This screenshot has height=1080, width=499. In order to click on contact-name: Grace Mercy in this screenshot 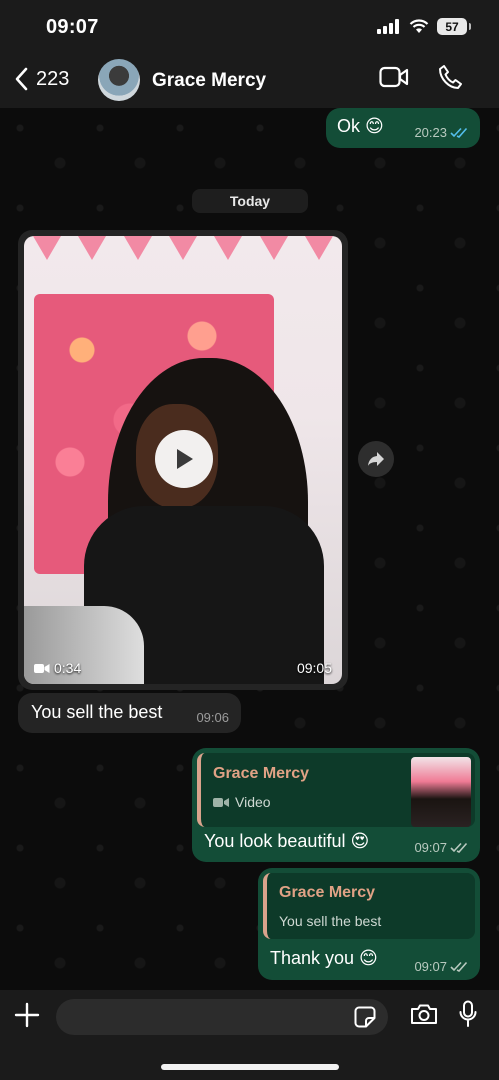, I will do `click(209, 81)`.